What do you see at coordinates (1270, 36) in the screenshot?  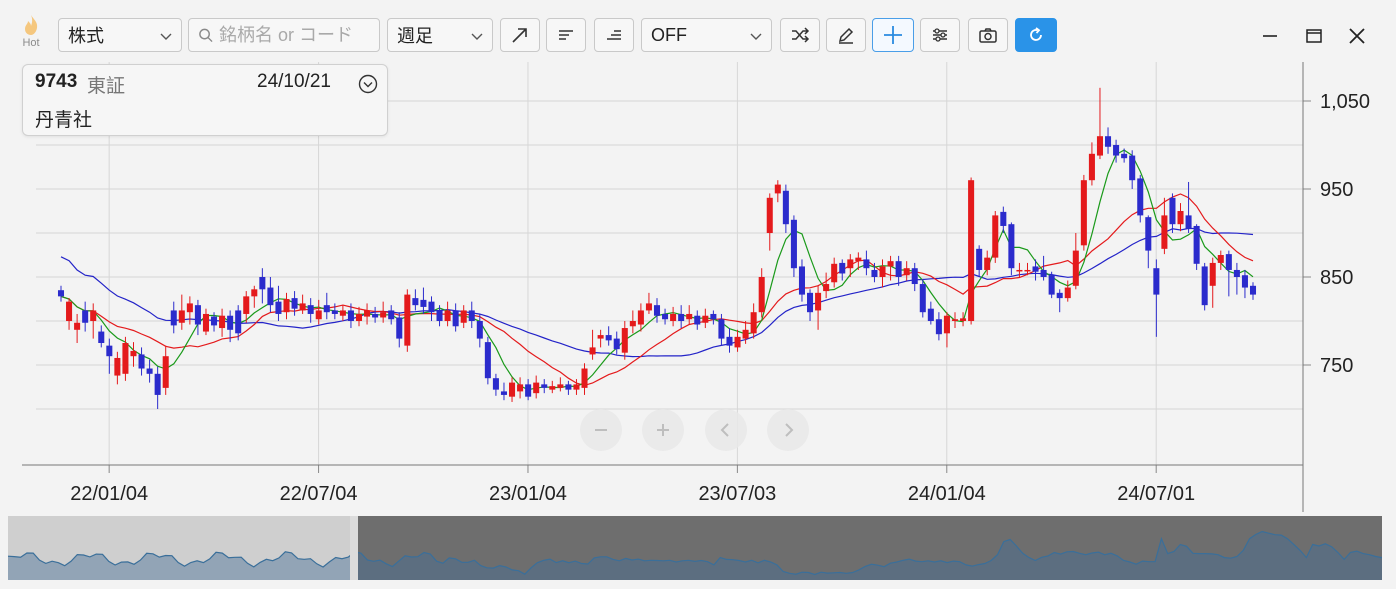 I see `minimize-button` at bounding box center [1270, 36].